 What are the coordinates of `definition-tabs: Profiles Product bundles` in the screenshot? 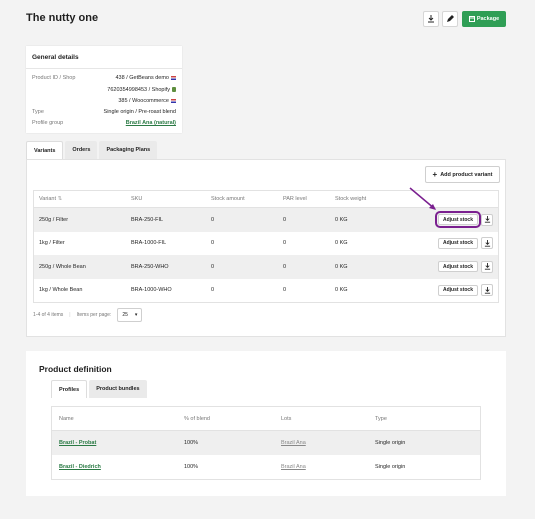 It's located at (99, 389).